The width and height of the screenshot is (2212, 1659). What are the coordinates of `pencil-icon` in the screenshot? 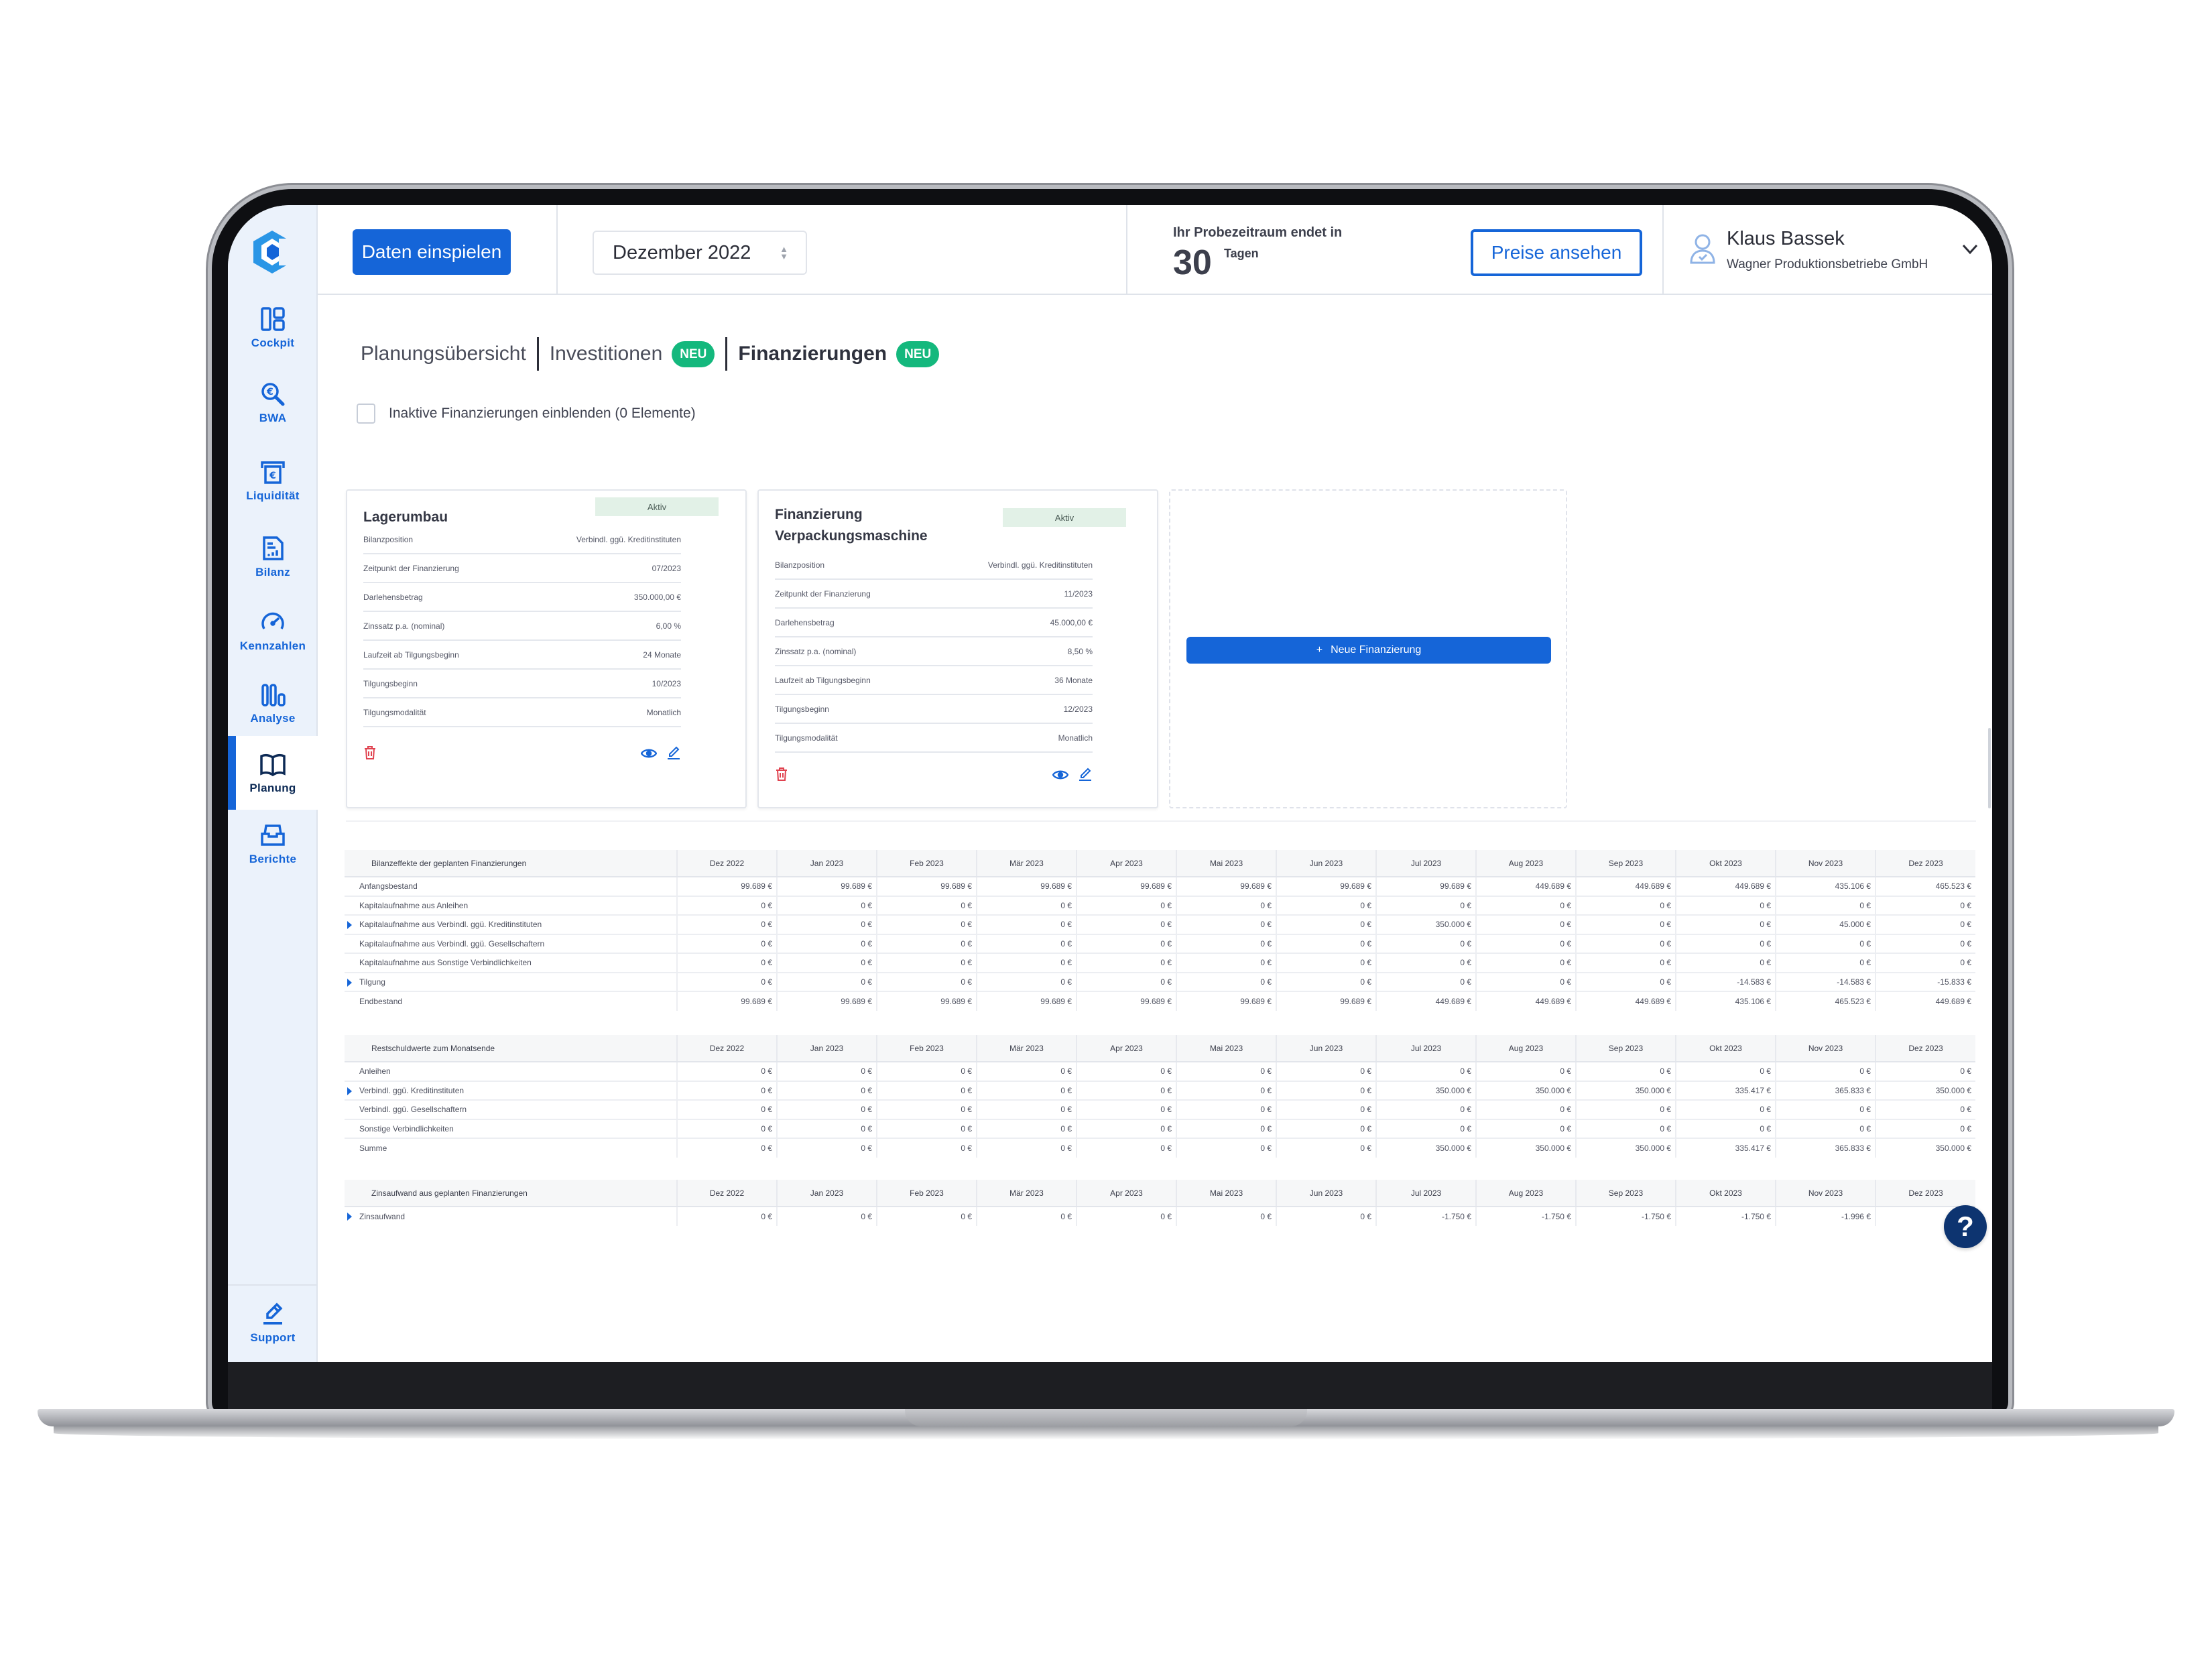 It's located at (273, 1313).